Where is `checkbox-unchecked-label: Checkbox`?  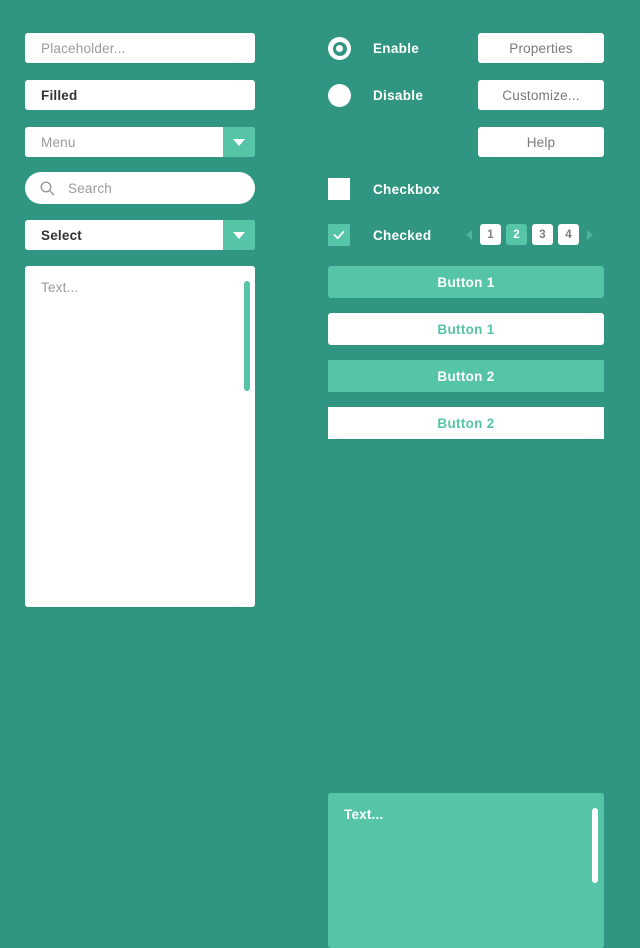
checkbox-unchecked-label: Checkbox is located at coordinates (406, 189).